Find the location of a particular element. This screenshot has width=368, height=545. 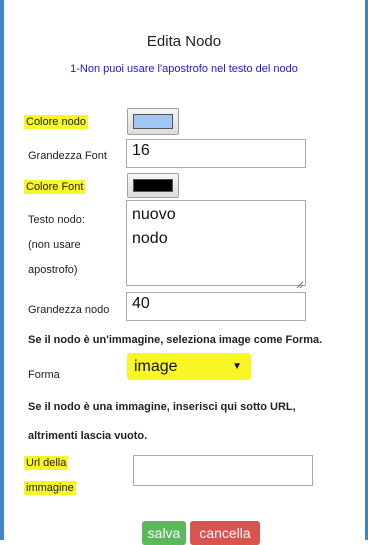

font-color-picker is located at coordinates (153, 185).